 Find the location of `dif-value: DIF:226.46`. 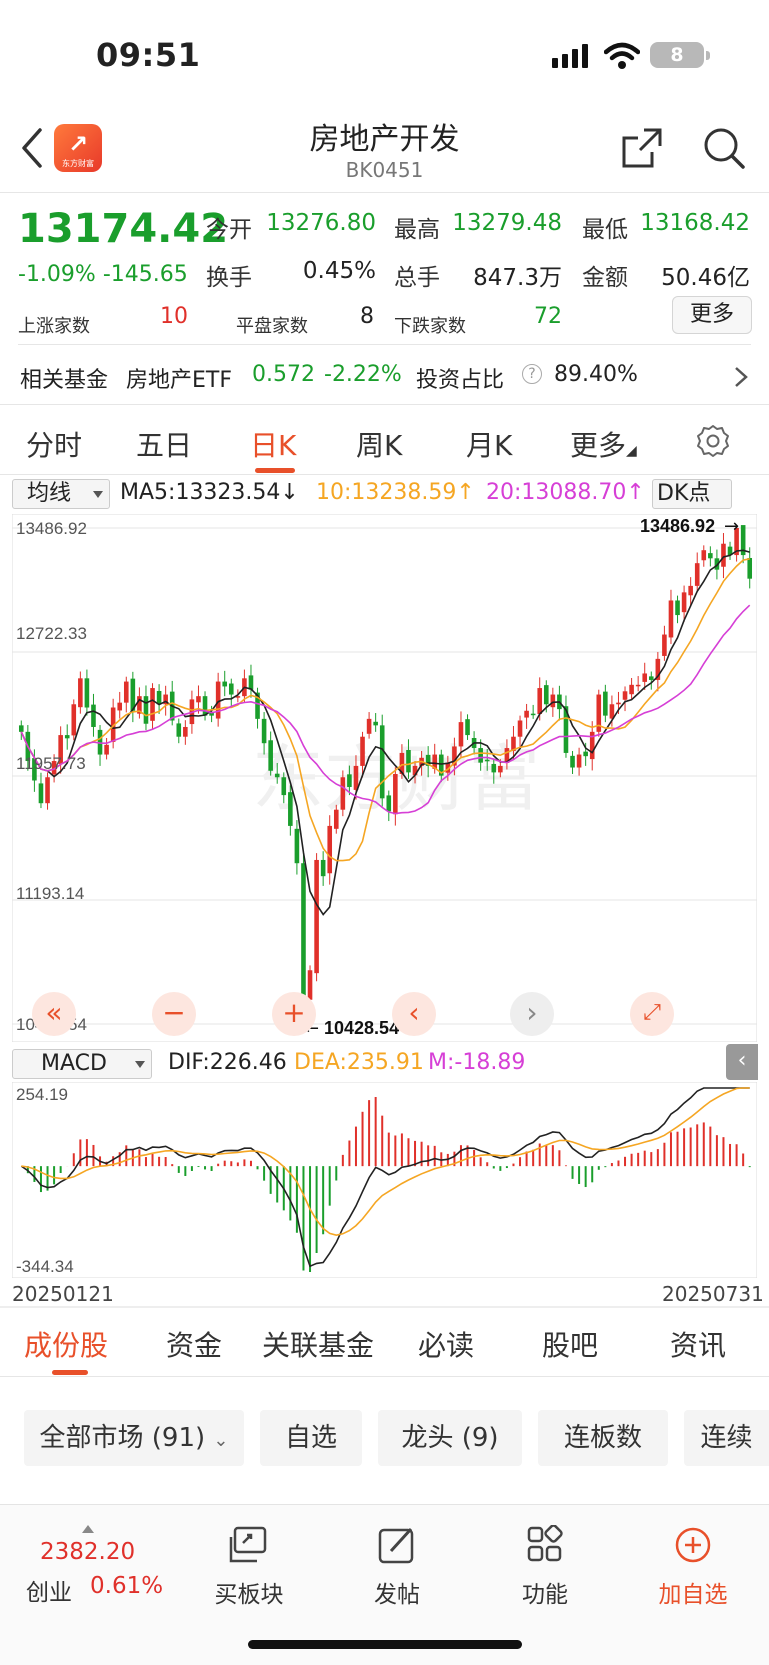

dif-value: DIF:226.46 is located at coordinates (227, 1062).